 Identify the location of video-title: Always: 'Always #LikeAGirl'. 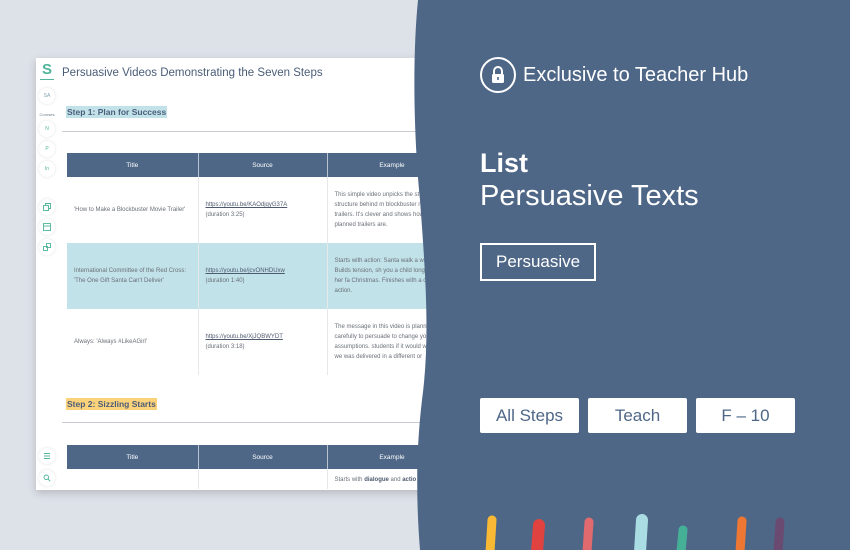
(133, 342).